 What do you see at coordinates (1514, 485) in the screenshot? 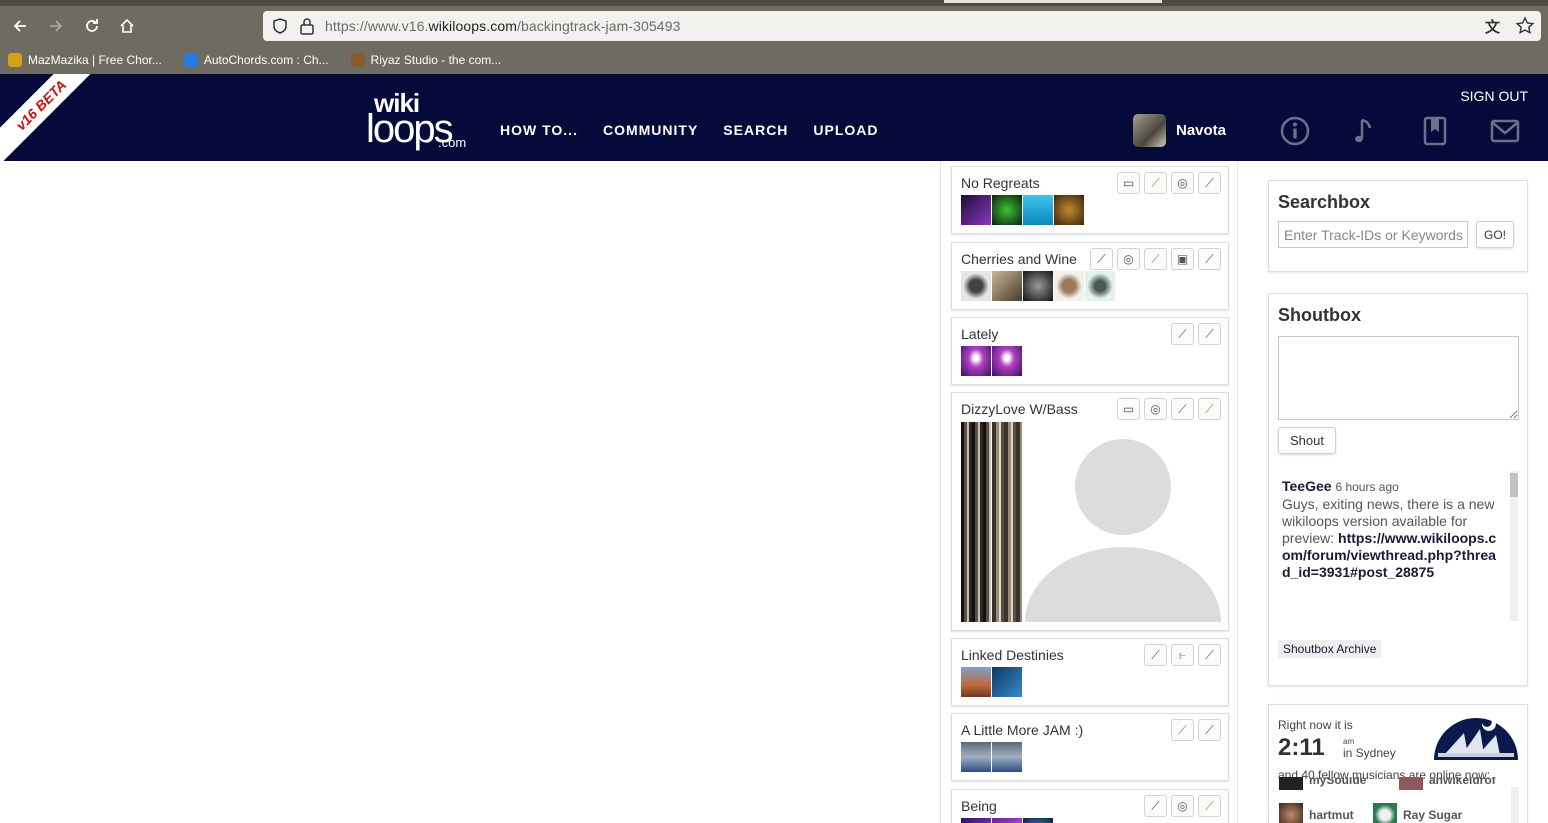
I see `scrollbar-thumb` at bounding box center [1514, 485].